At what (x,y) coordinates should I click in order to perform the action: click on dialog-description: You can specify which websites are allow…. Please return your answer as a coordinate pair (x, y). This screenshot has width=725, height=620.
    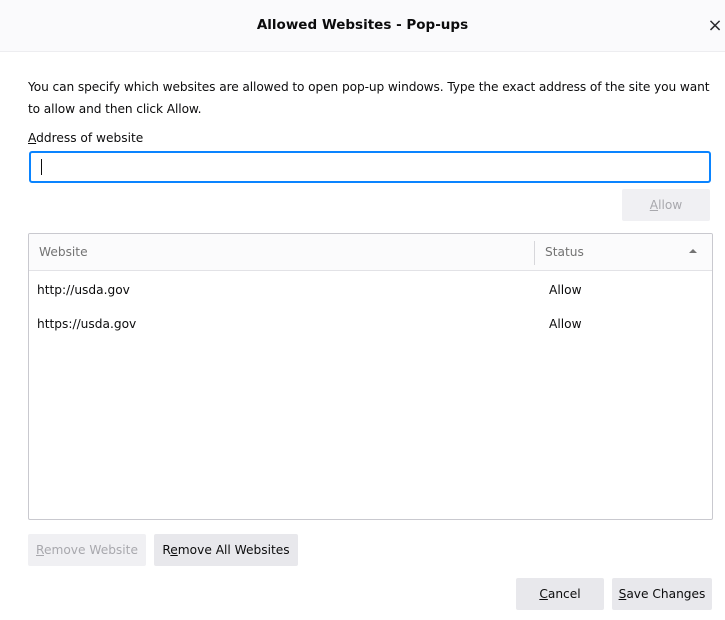
    Looking at the image, I should click on (369, 98).